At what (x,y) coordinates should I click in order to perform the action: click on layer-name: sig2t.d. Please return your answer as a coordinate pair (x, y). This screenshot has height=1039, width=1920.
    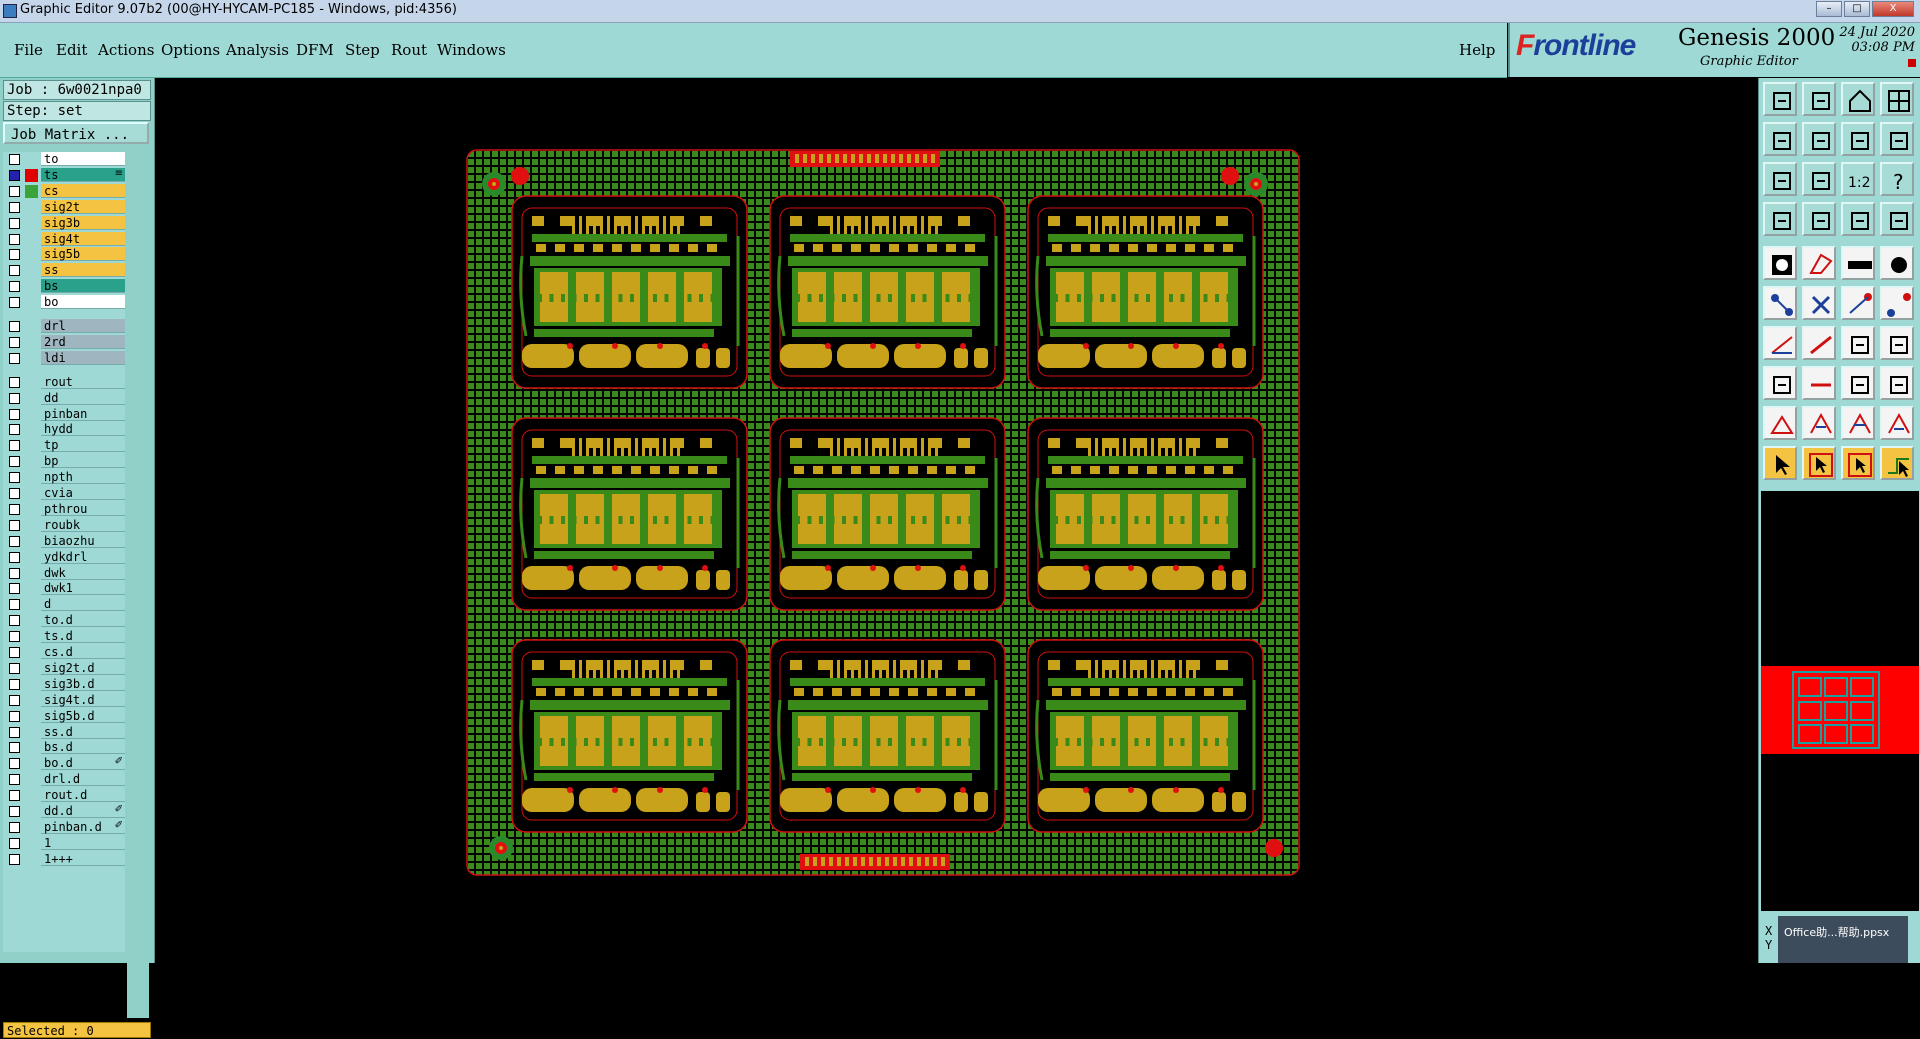
    Looking at the image, I should click on (83, 667).